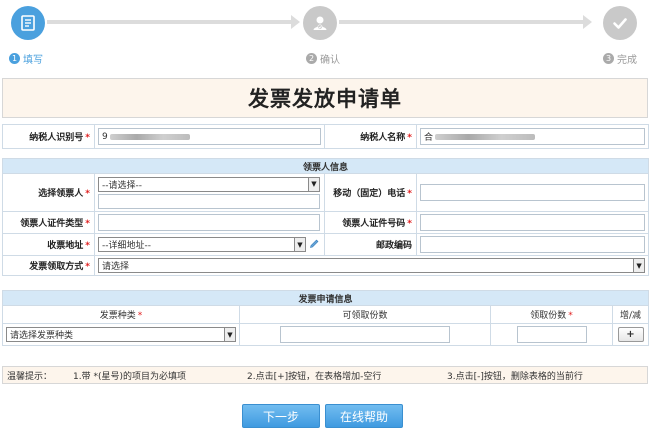  I want to click on taxpayer-table: 纳税人识别号 * 9 纳税人名称 * 合, so click(325, 136).